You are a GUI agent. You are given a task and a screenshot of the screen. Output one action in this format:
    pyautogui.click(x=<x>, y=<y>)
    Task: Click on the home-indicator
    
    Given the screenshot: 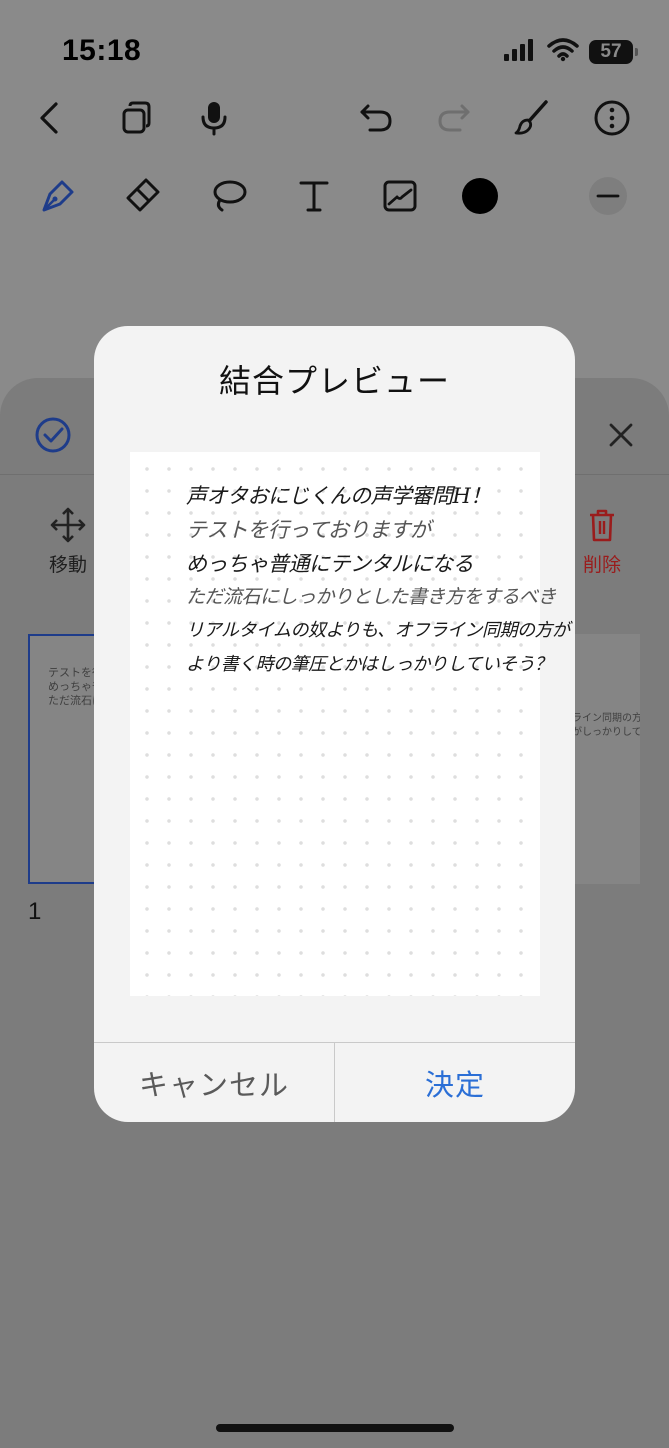 What is the action you would take?
    pyautogui.click(x=335, y=1428)
    